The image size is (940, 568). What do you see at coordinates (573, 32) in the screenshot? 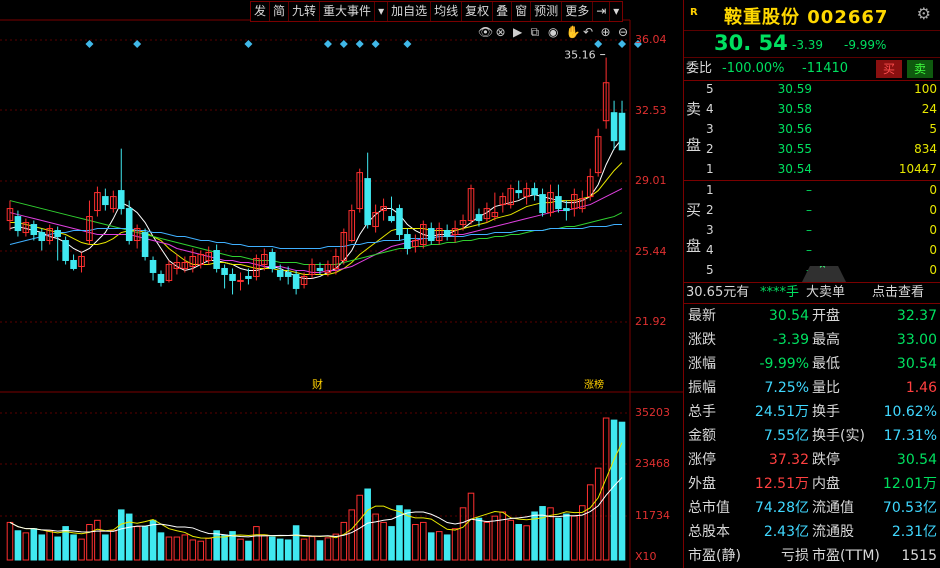
I see `hand-icon: ✋` at bounding box center [573, 32].